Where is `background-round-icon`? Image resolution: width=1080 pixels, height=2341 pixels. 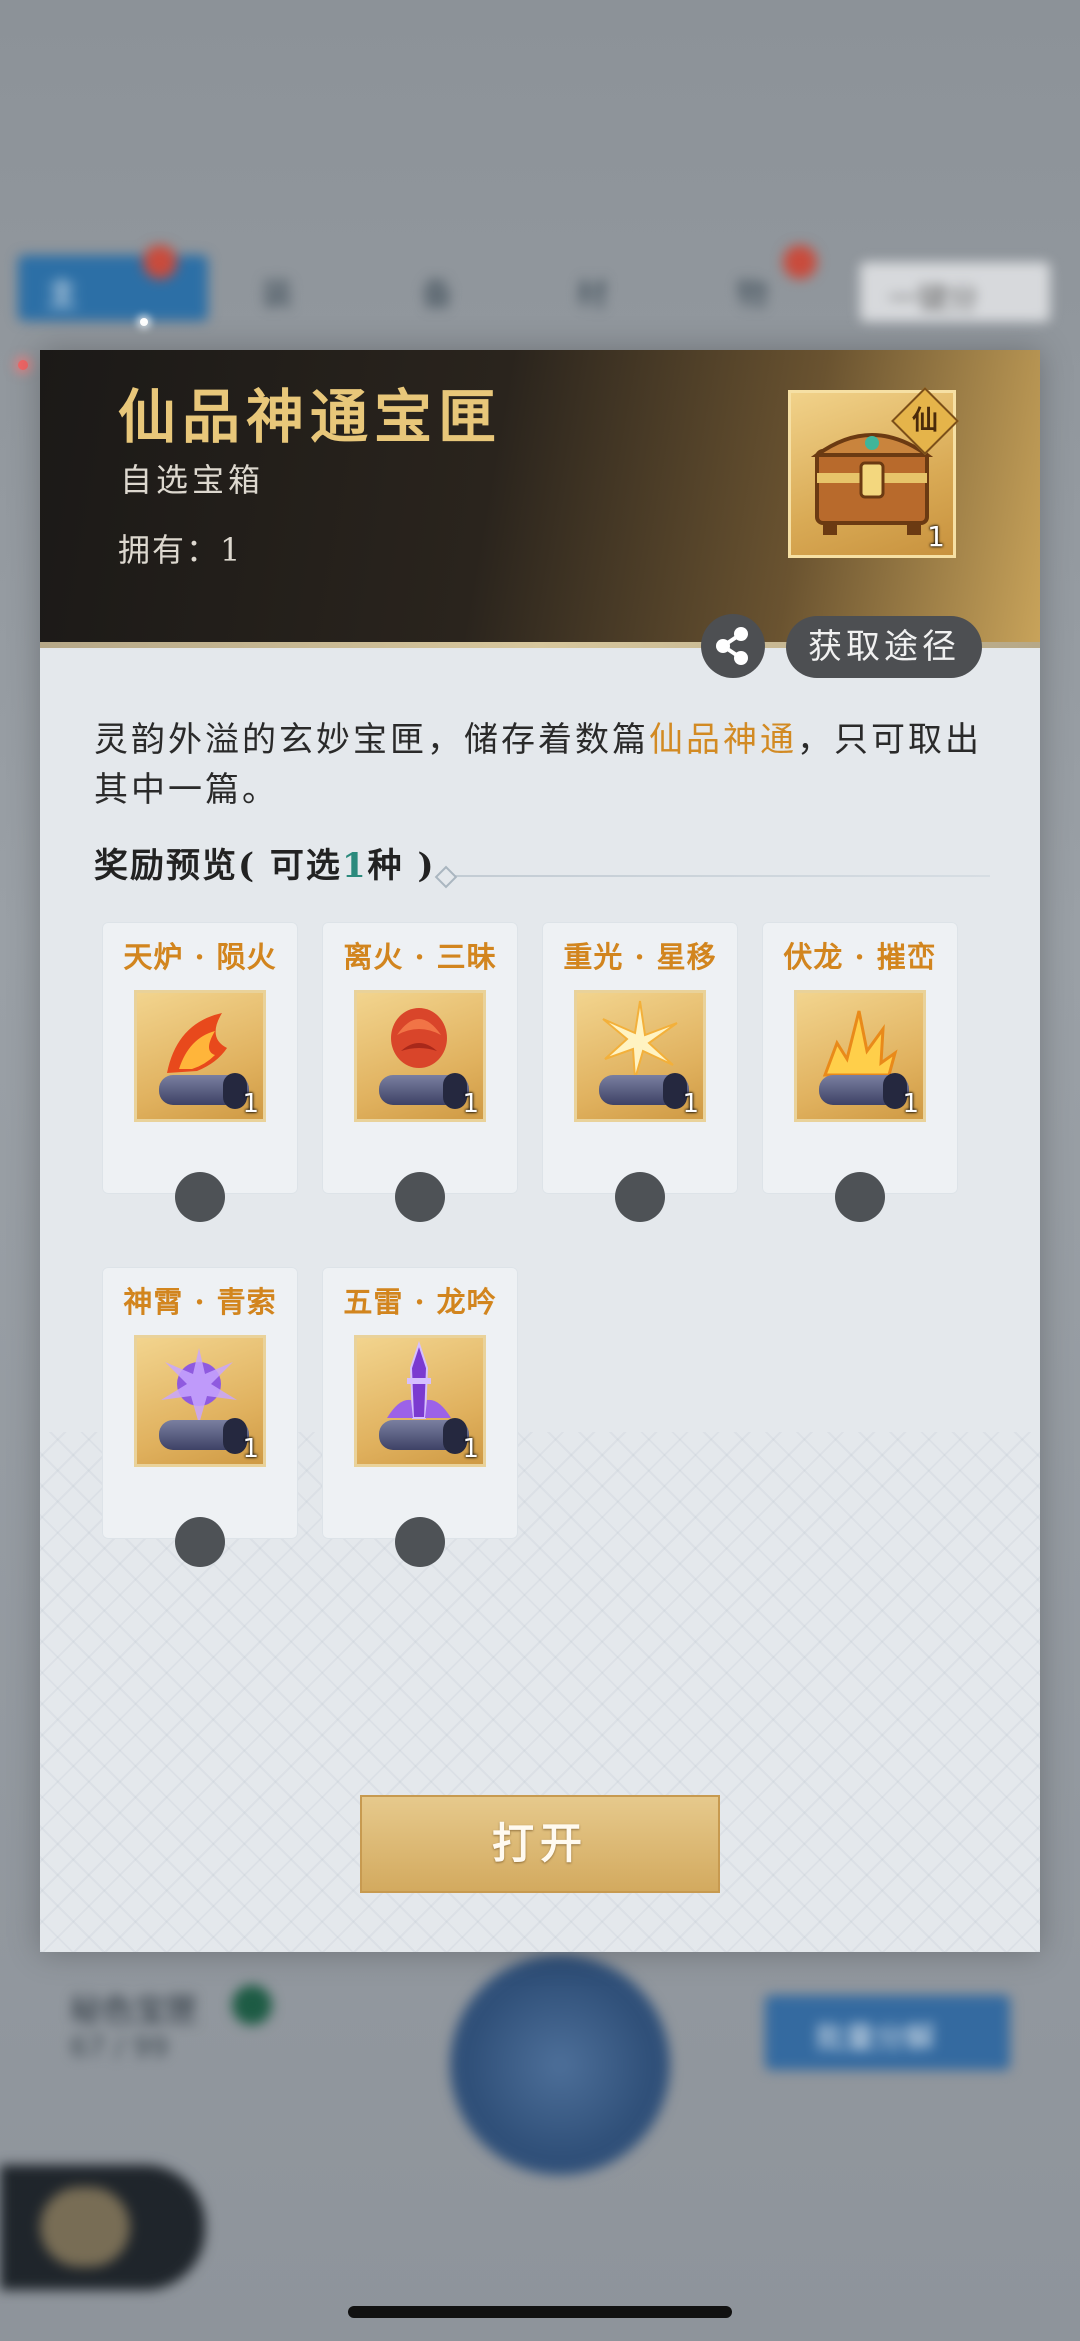
background-round-icon is located at coordinates (560, 2065).